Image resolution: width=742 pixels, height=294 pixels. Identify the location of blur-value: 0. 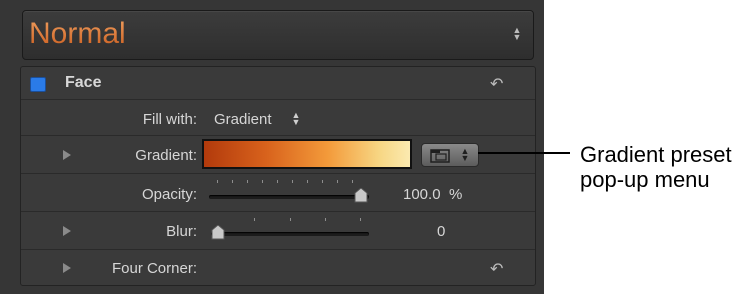
(441, 231).